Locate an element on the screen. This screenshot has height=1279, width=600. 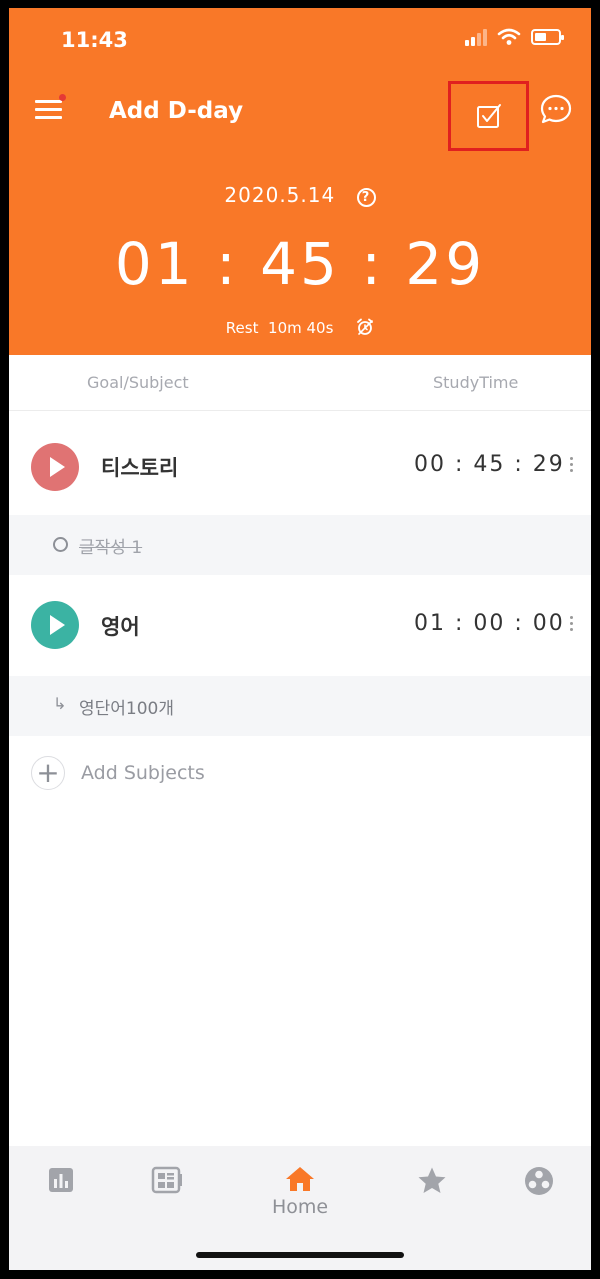
chat-button is located at coordinates (556, 110).